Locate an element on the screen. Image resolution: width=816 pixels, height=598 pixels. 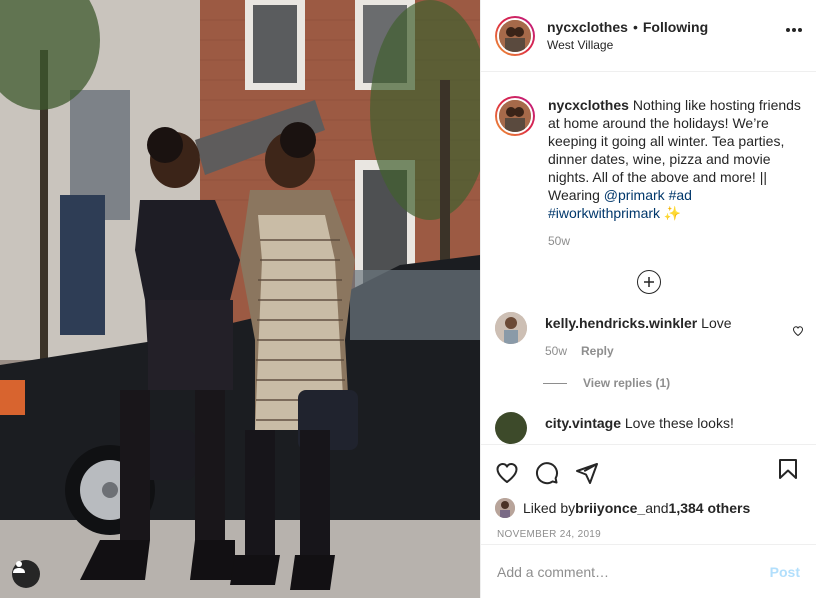
post-header: nycxclothes • Following West Village is located at coordinates (648, 36).